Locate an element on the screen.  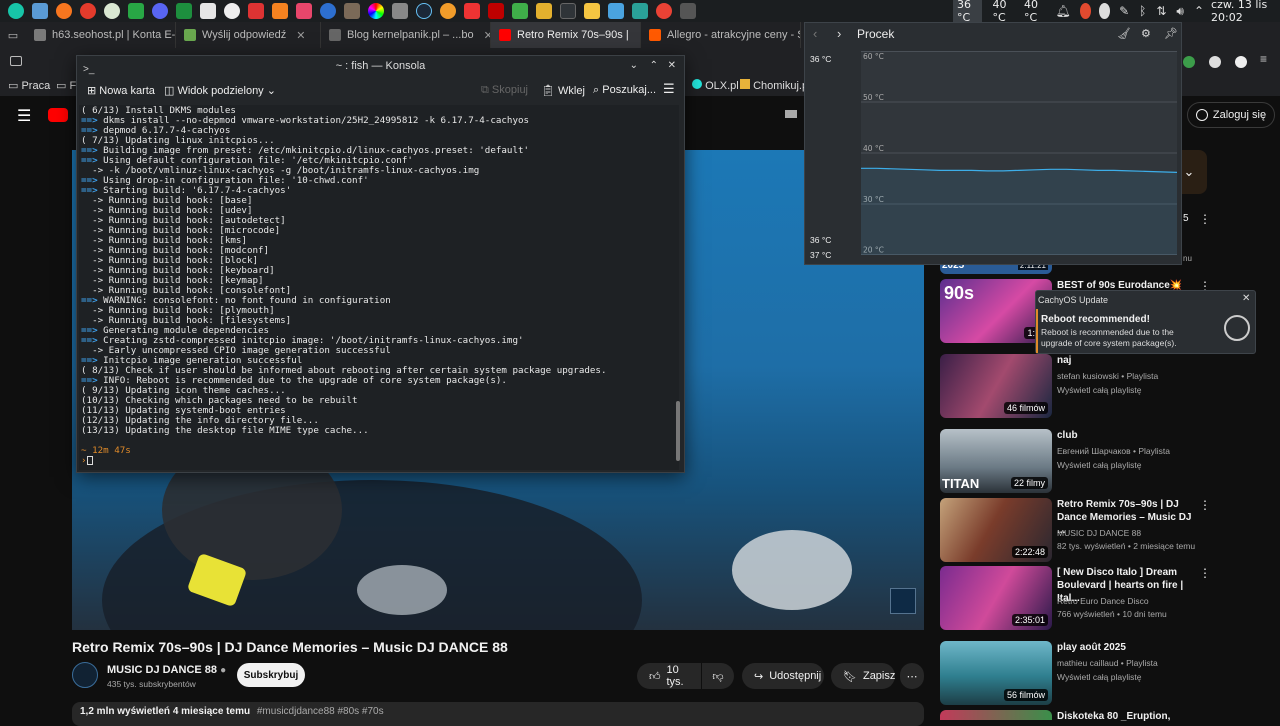
sign-in-button: Zaloguj się is located at coordinates (1231, 115).